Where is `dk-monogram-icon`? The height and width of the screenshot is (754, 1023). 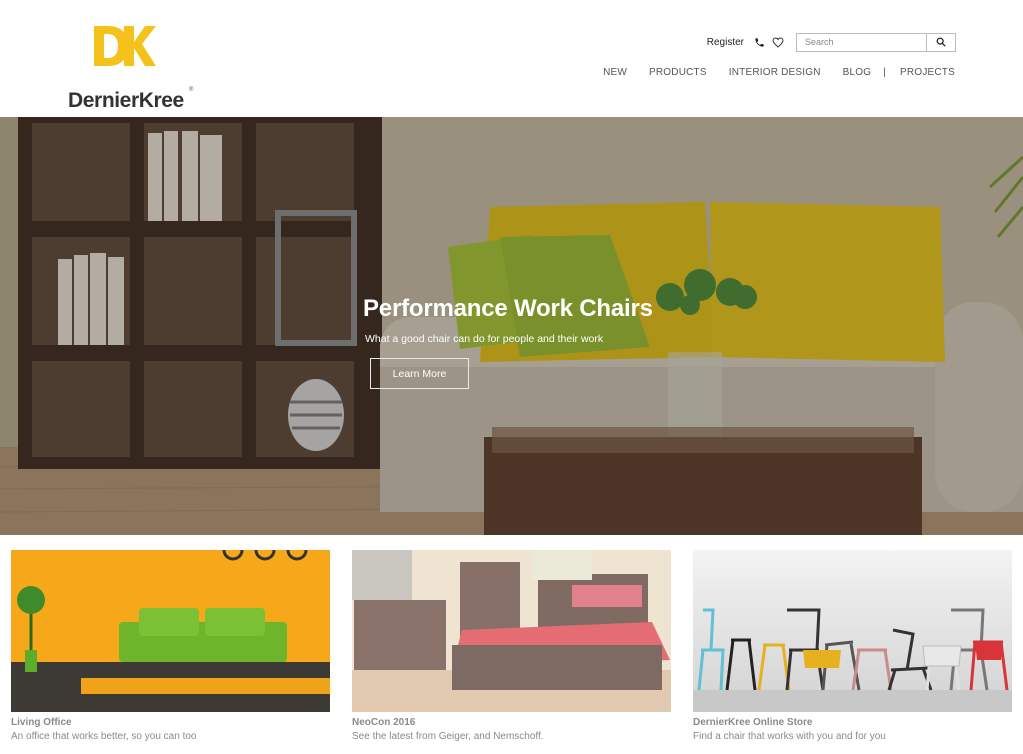 dk-monogram-icon is located at coordinates (125, 46).